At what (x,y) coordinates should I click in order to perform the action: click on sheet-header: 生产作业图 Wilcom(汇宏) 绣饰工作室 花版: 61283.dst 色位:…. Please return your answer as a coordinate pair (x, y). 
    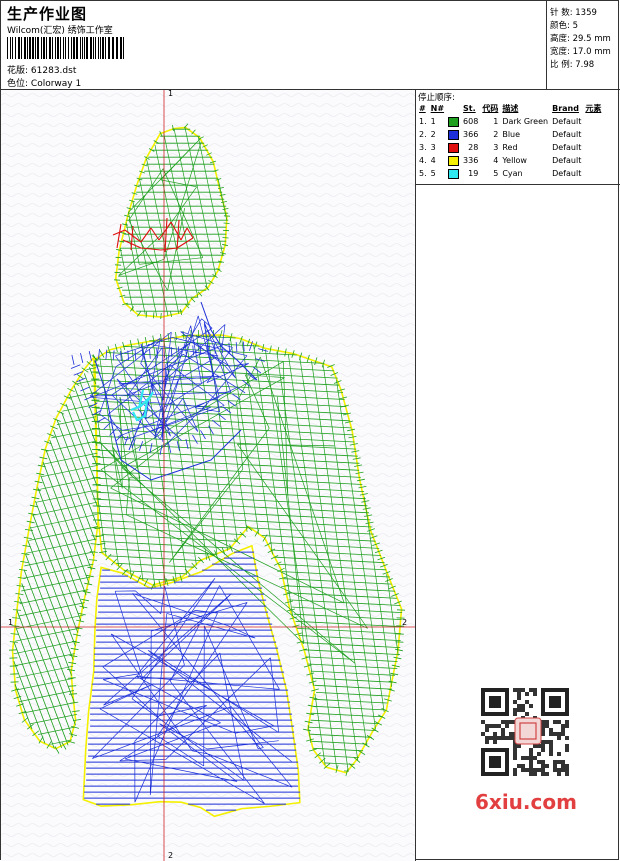
    Looking at the image, I should click on (310, 45).